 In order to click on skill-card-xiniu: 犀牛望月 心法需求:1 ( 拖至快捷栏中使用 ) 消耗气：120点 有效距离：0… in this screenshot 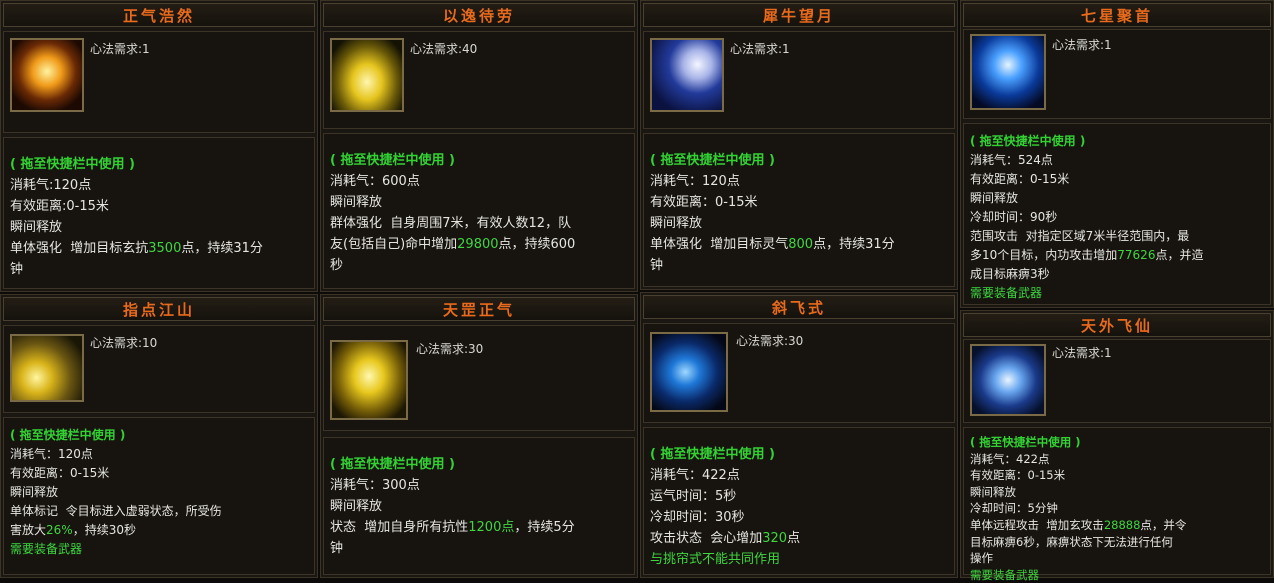, I will do `click(799, 145)`.